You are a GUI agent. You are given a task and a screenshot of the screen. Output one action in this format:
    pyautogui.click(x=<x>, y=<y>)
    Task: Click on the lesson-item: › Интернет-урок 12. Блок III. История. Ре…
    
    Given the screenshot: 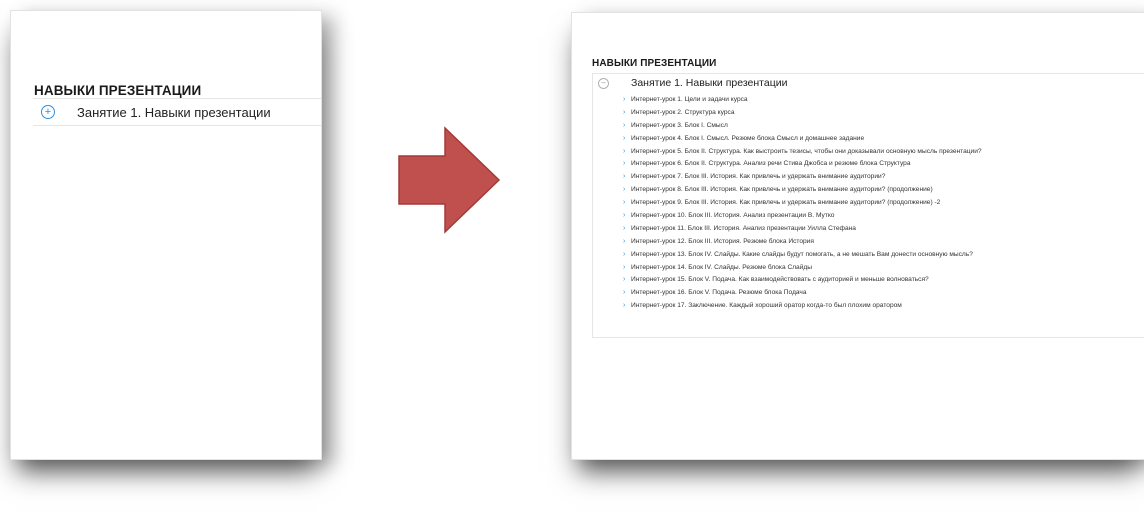 What is the action you would take?
    pyautogui.click(x=802, y=242)
    